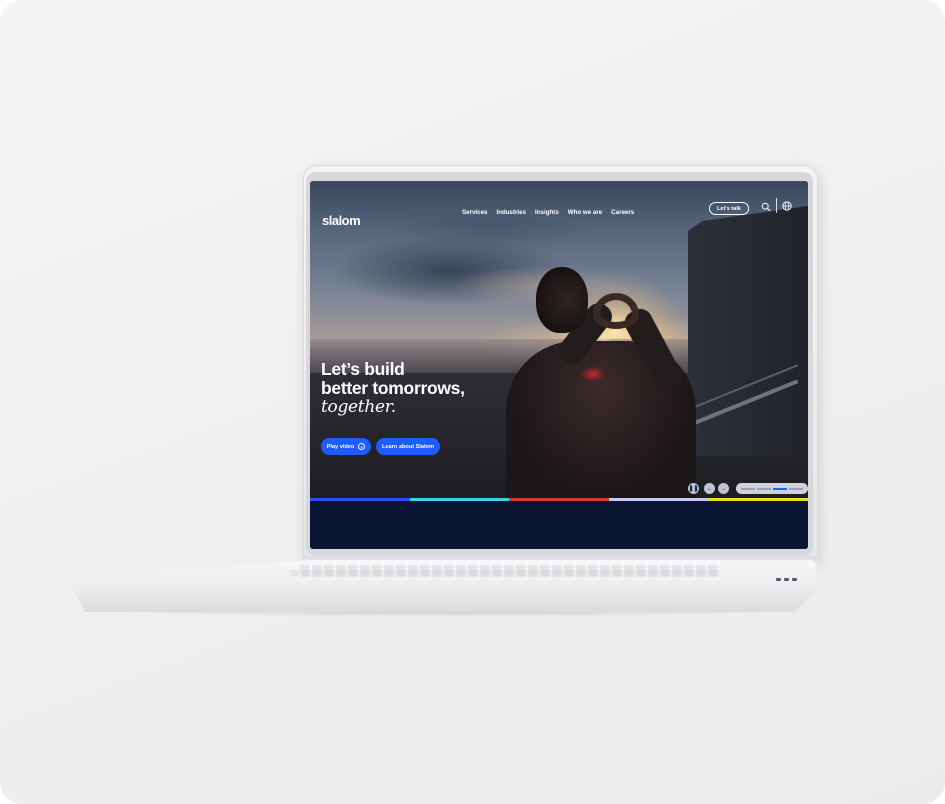 The image size is (945, 804). I want to click on nav-item-industries: Industries, so click(511, 212).